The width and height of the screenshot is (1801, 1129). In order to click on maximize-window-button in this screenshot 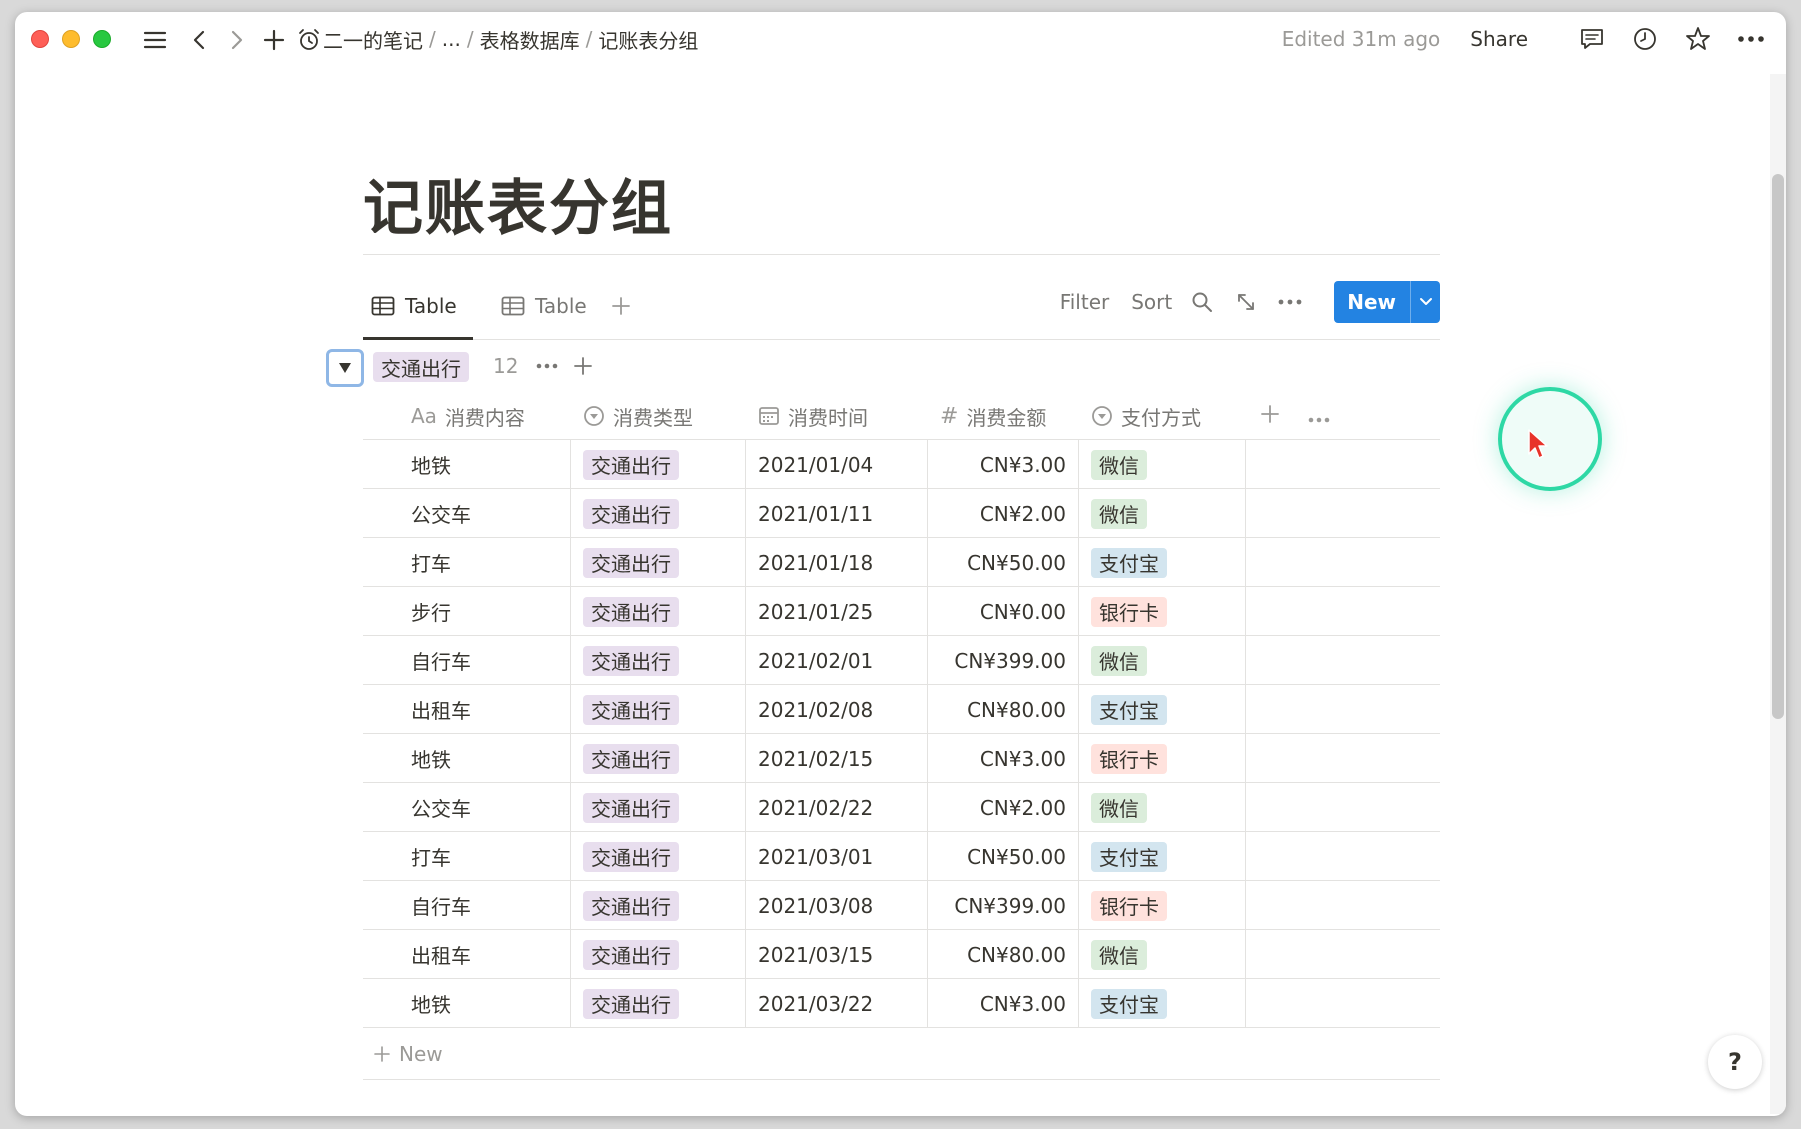, I will do `click(102, 39)`.